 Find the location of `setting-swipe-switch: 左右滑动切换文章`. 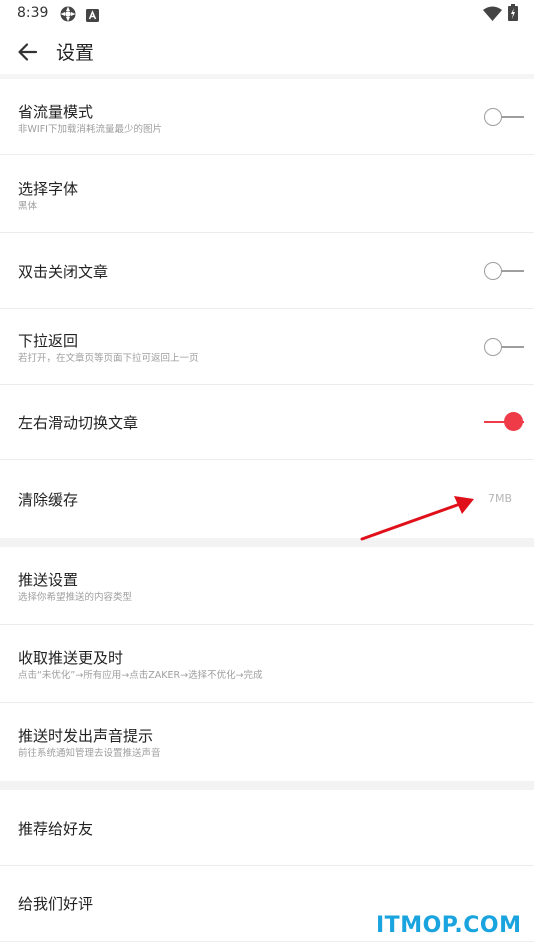

setting-swipe-switch: 左右滑动切换文章 is located at coordinates (267, 422).